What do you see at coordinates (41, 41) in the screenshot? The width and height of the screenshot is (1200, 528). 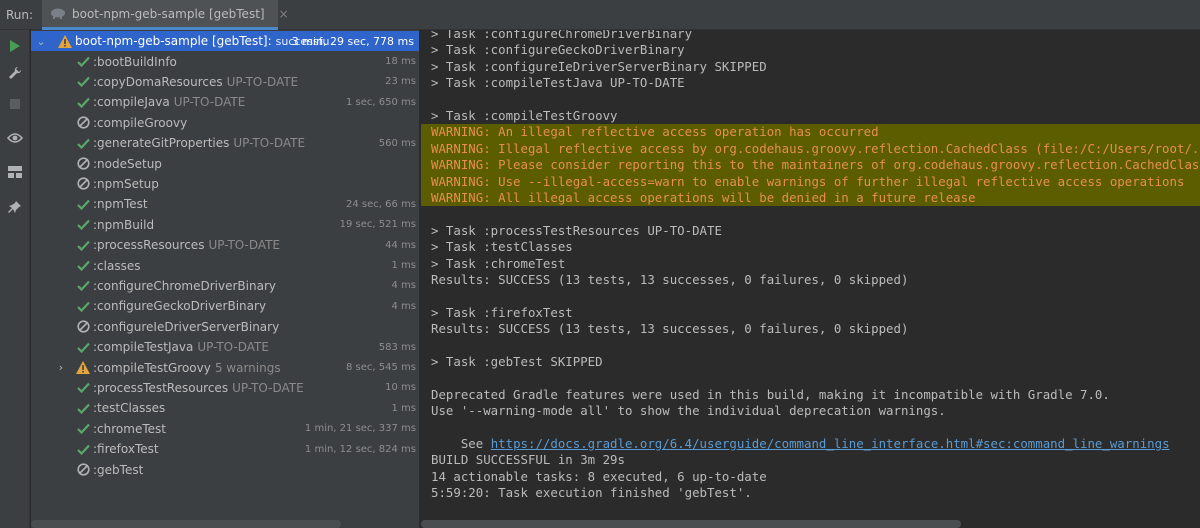 I see `chevron-down-icon: ⌄` at bounding box center [41, 41].